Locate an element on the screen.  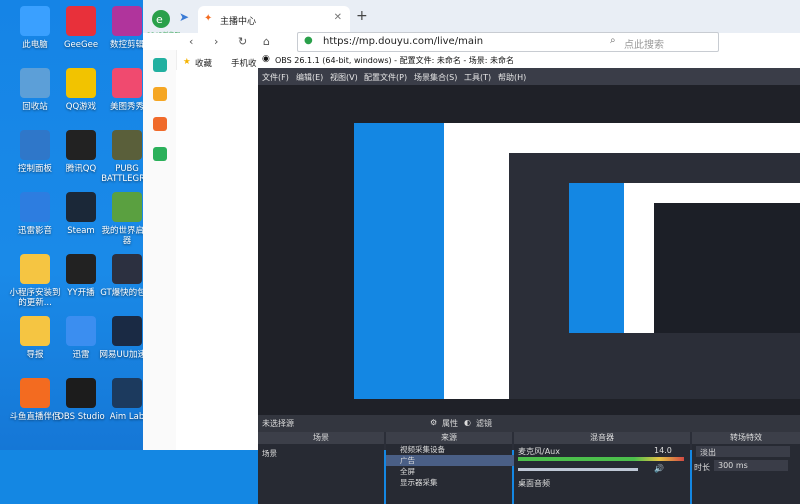
speaker-icon: 🔊 is located at coordinates (659, 468).